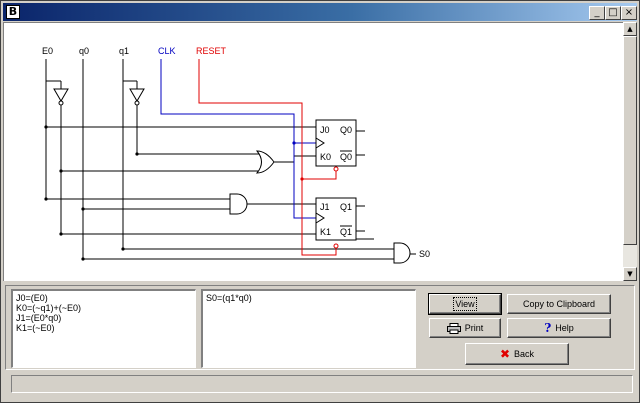 This screenshot has height=403, width=640. Describe the element at coordinates (325, 157) in the screenshot. I see `ff0-k-label: K0` at that location.